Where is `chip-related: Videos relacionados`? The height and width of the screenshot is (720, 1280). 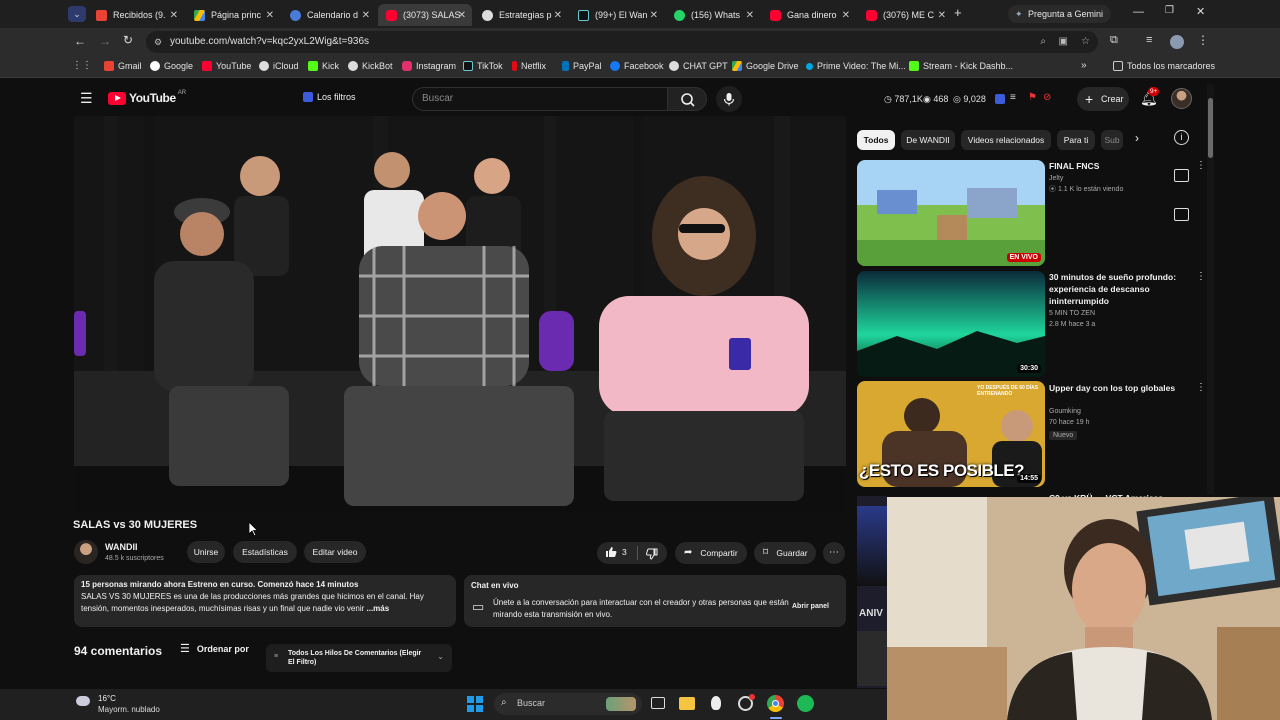
chip-related: Videos relacionados is located at coordinates (1006, 140).